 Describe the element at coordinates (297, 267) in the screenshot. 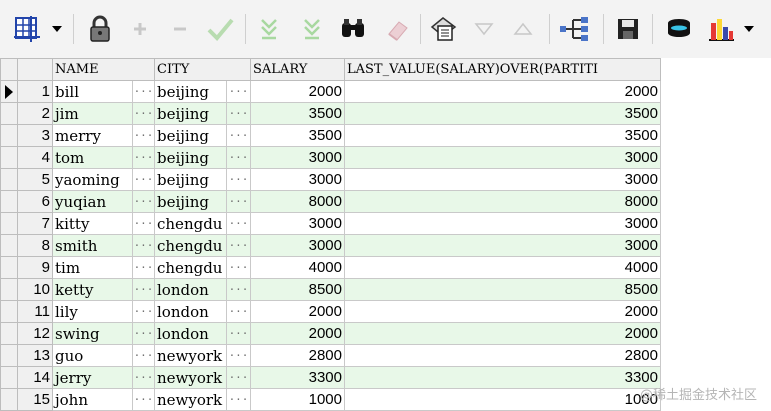

I see `cell-salary: 4000` at that location.